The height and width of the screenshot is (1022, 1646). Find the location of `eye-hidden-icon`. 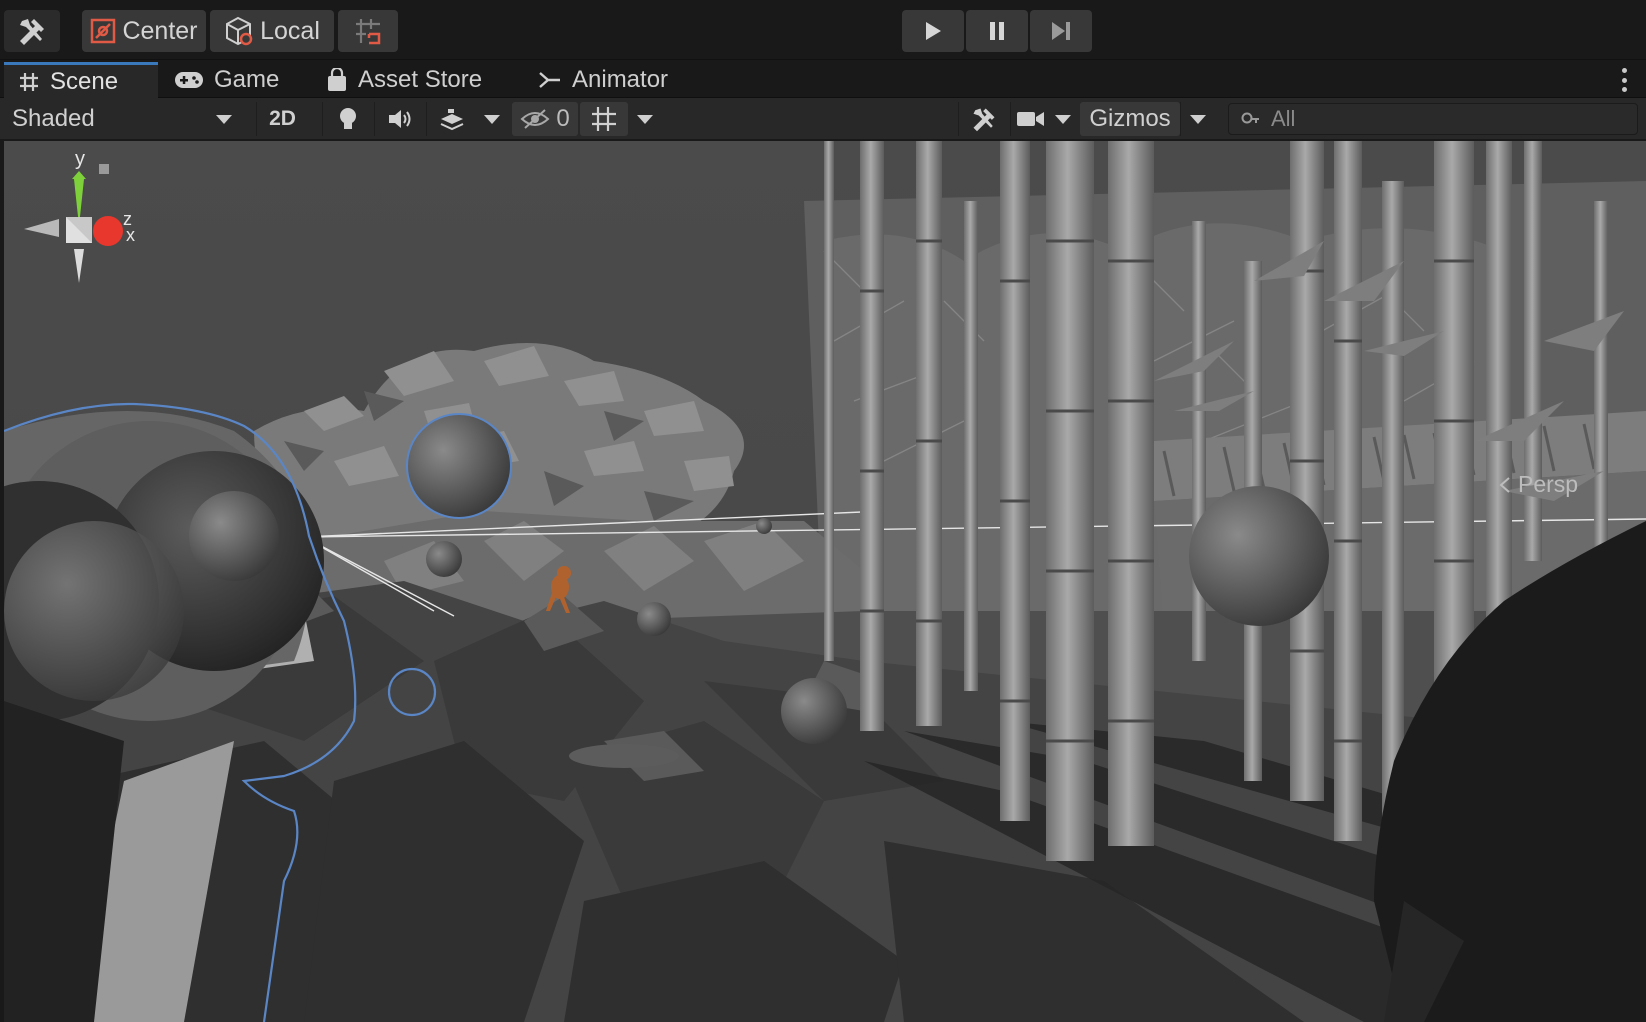

eye-hidden-icon is located at coordinates (535, 119).